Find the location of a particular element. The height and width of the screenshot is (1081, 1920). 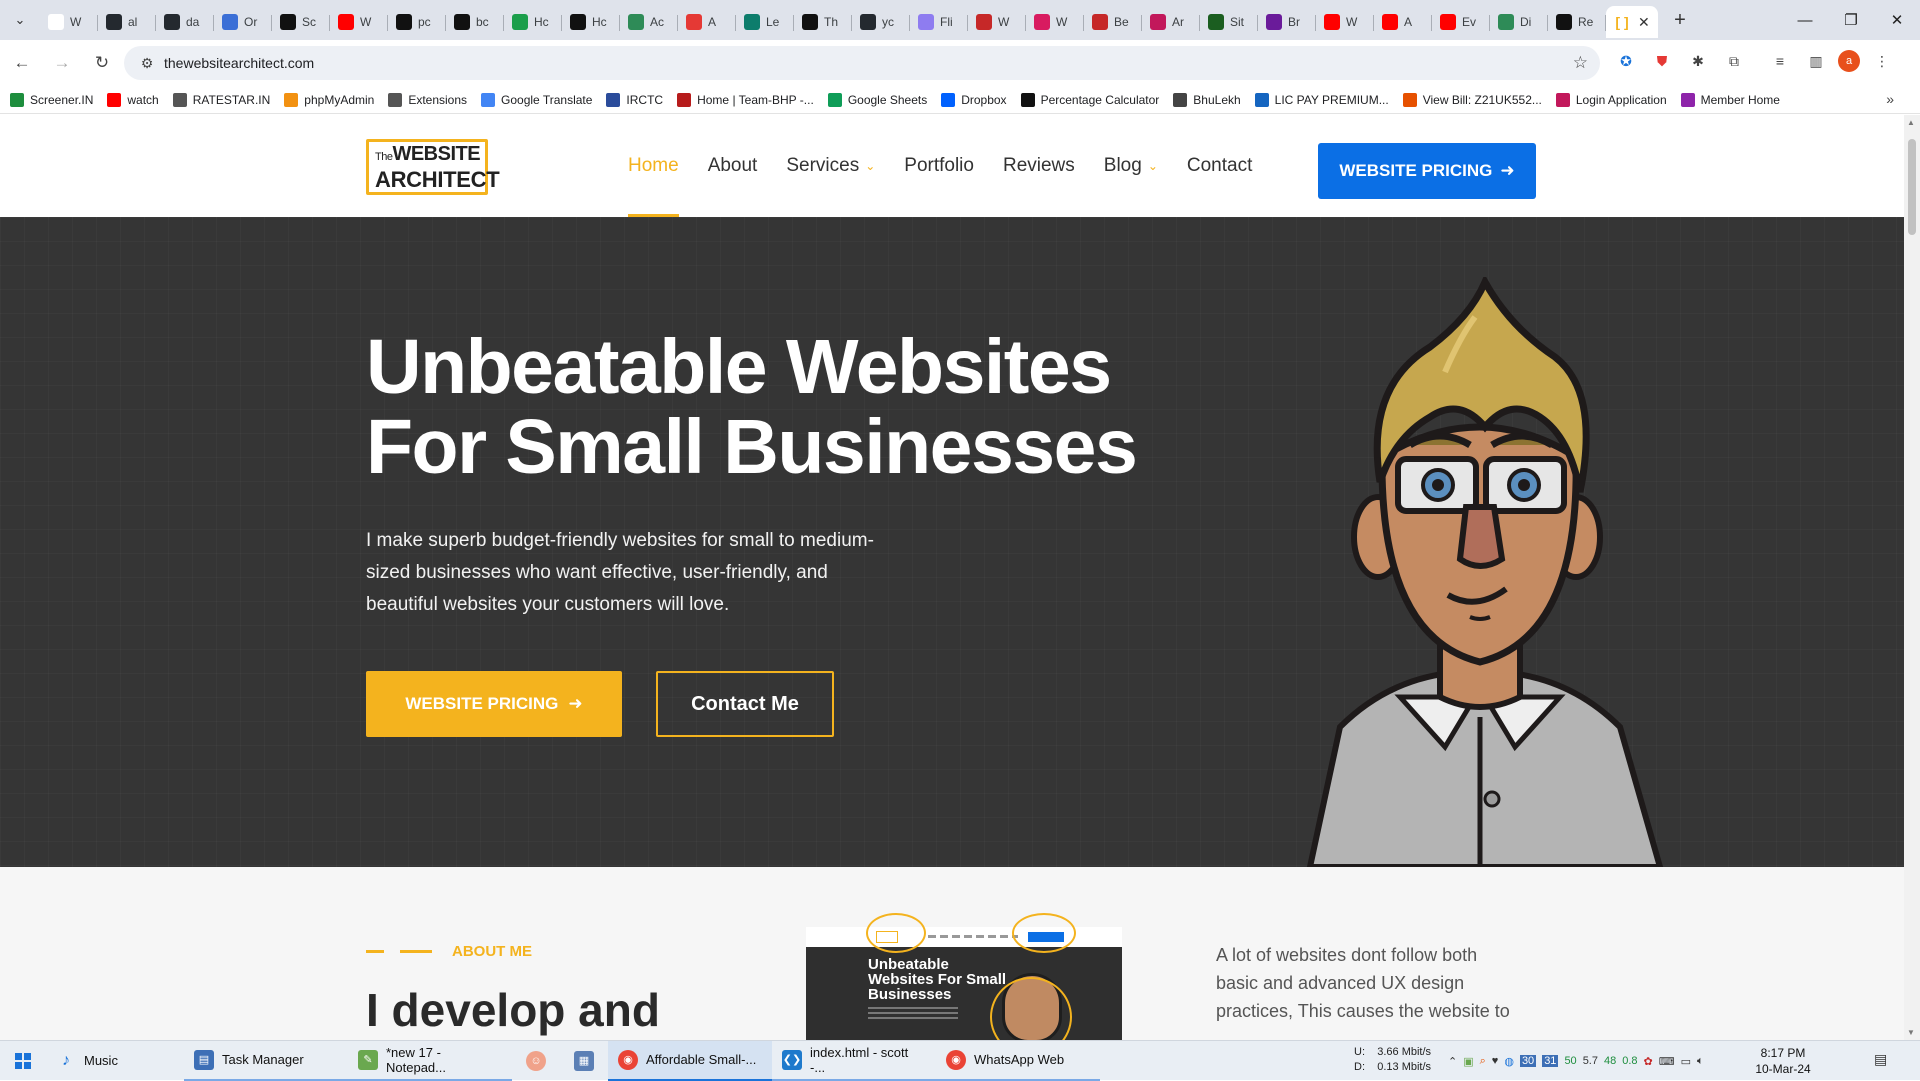

browser-tab: Sit is located at coordinates (1229, 22).